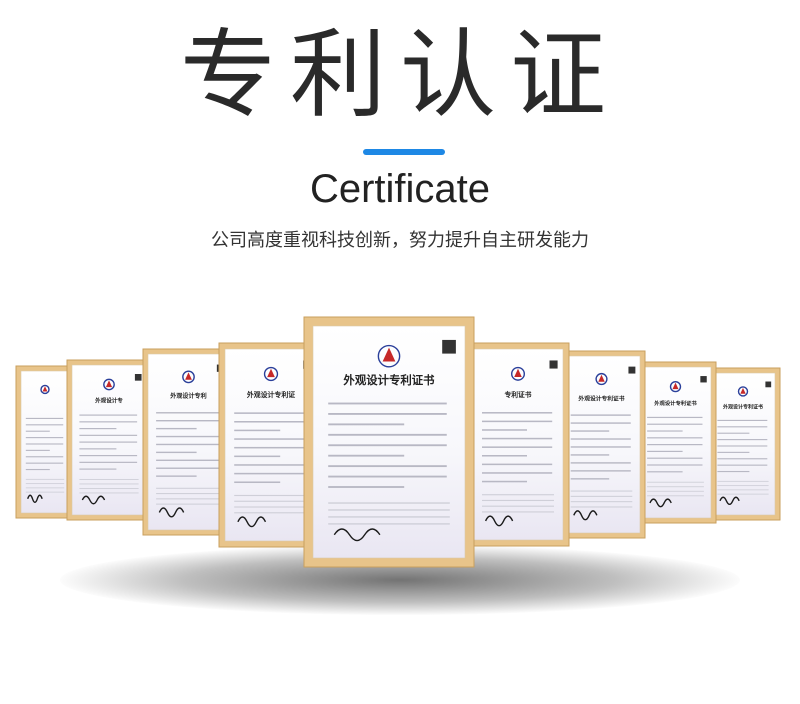 This screenshot has height=704, width=800. What do you see at coordinates (109, 440) in the screenshot?
I see `certificate-frame: 外观设计专` at bounding box center [109, 440].